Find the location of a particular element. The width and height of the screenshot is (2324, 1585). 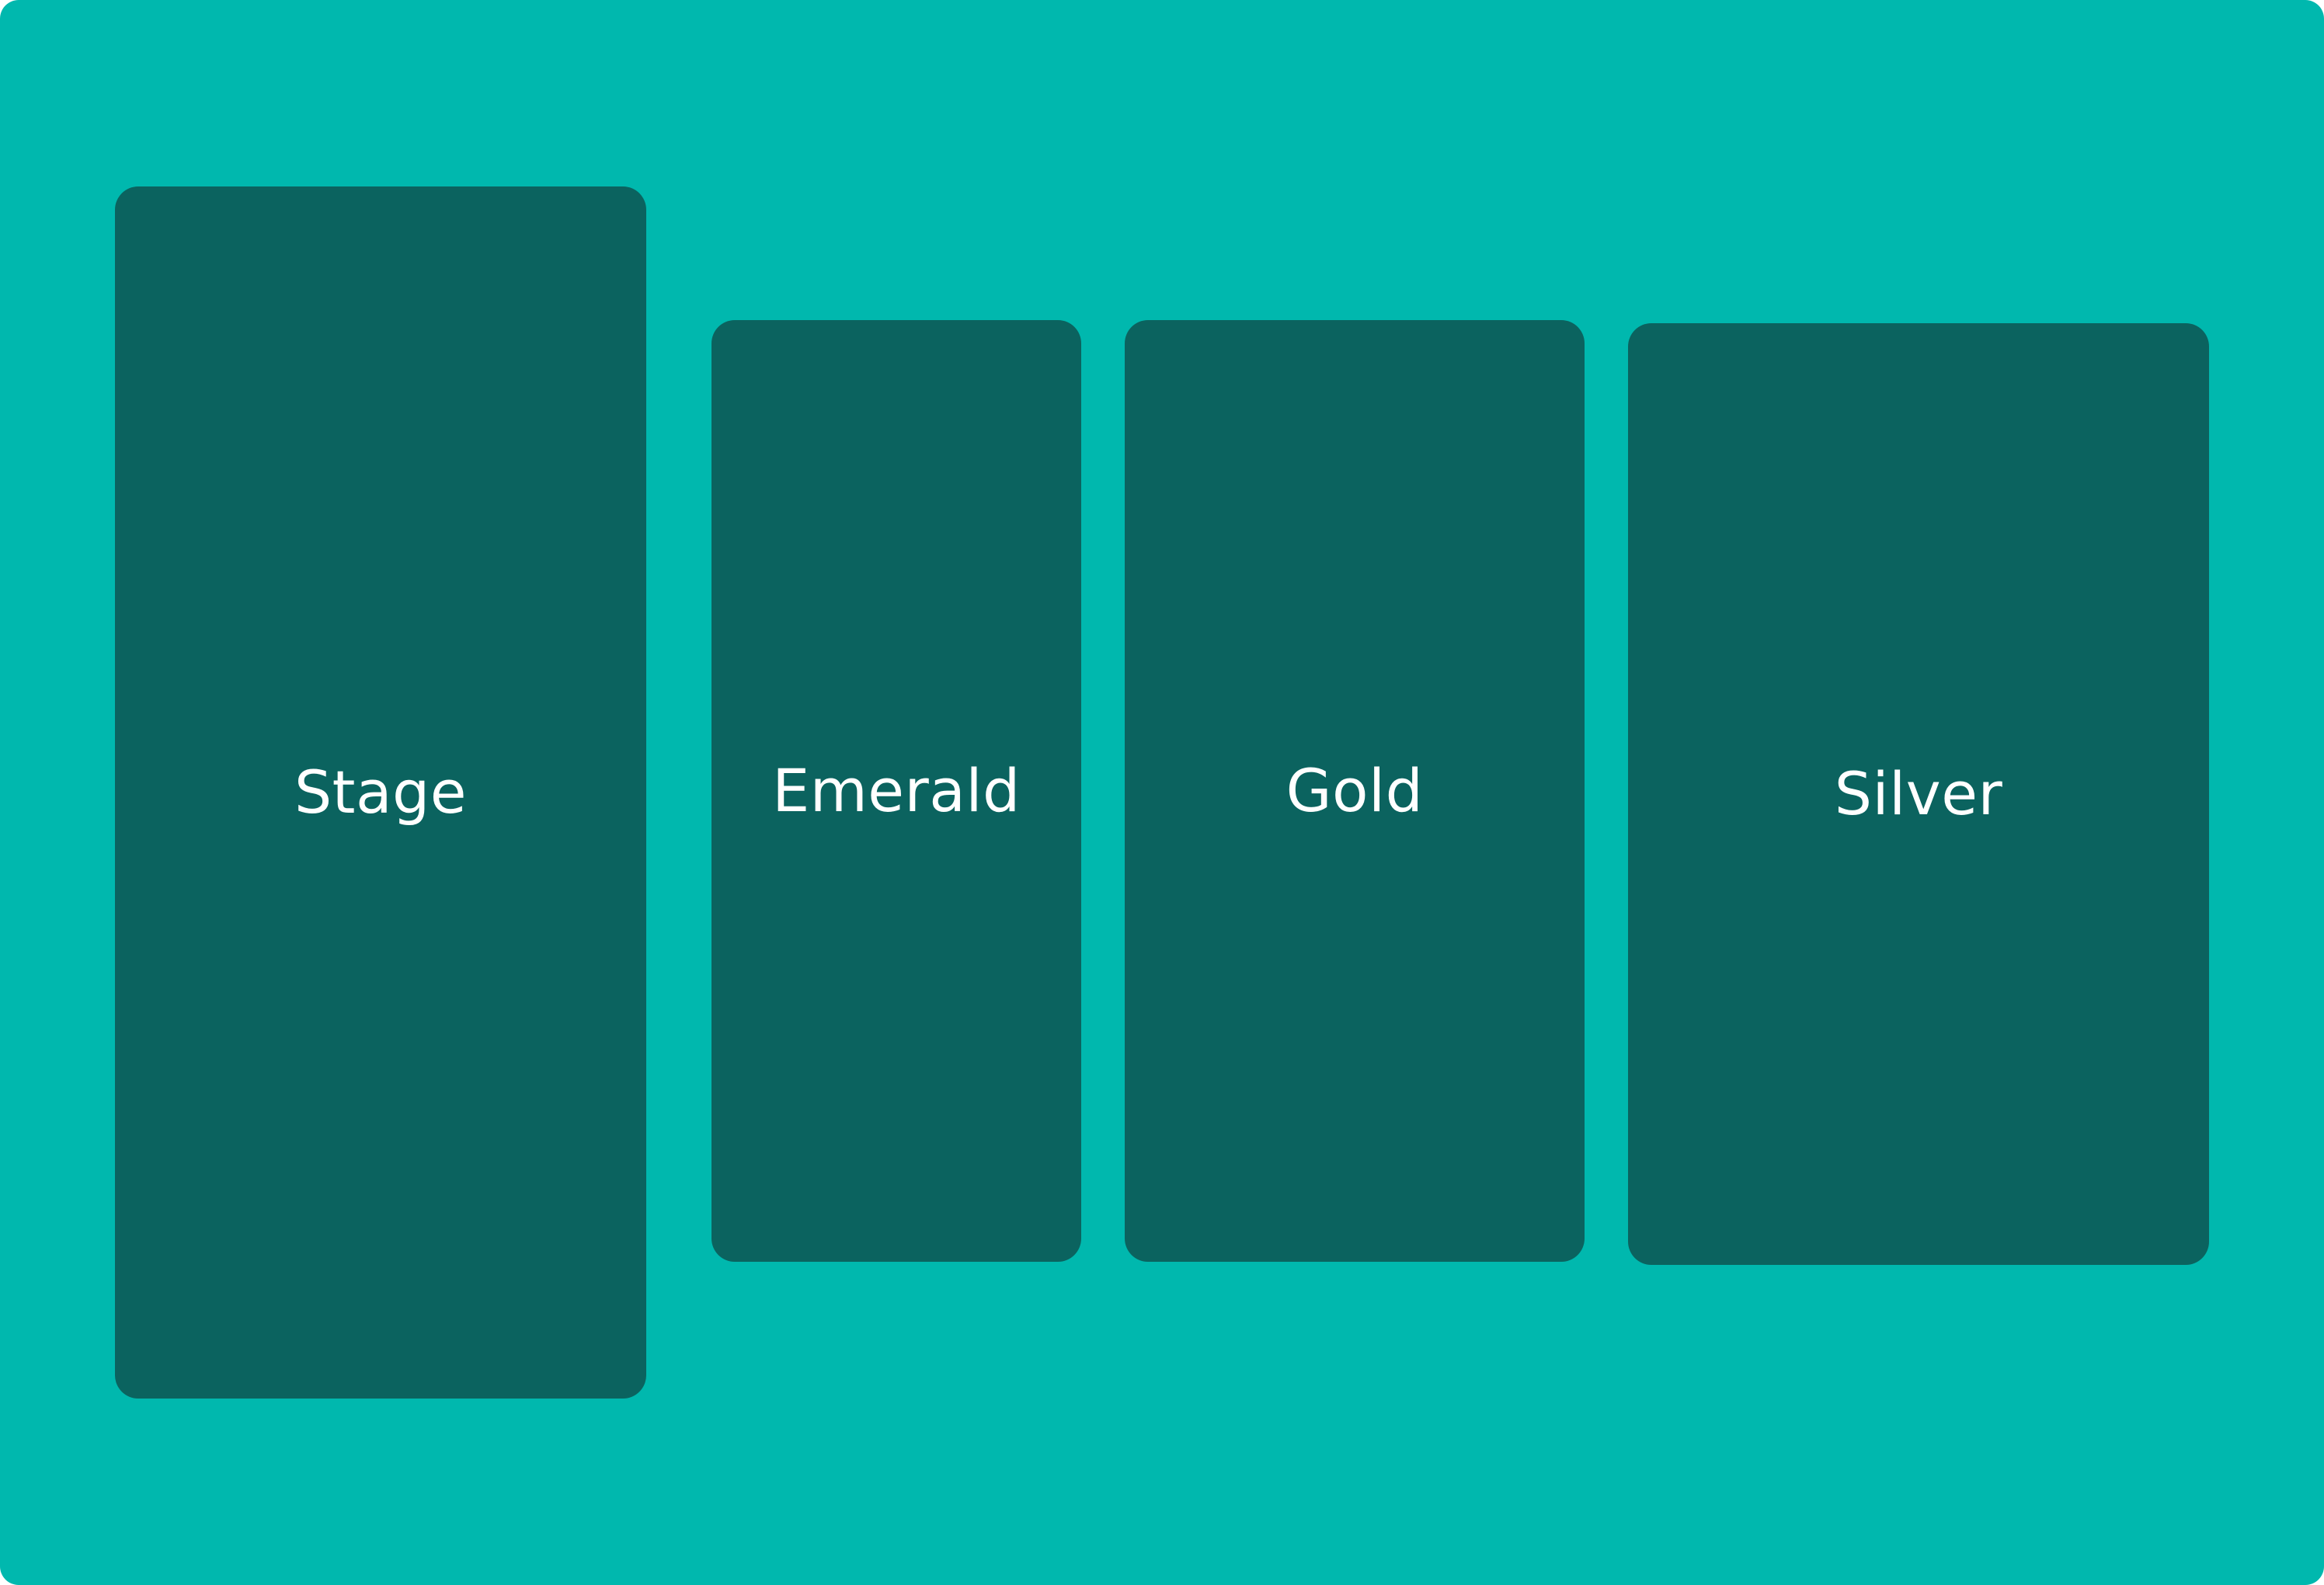

gold-zone: Gold is located at coordinates (1355, 791).